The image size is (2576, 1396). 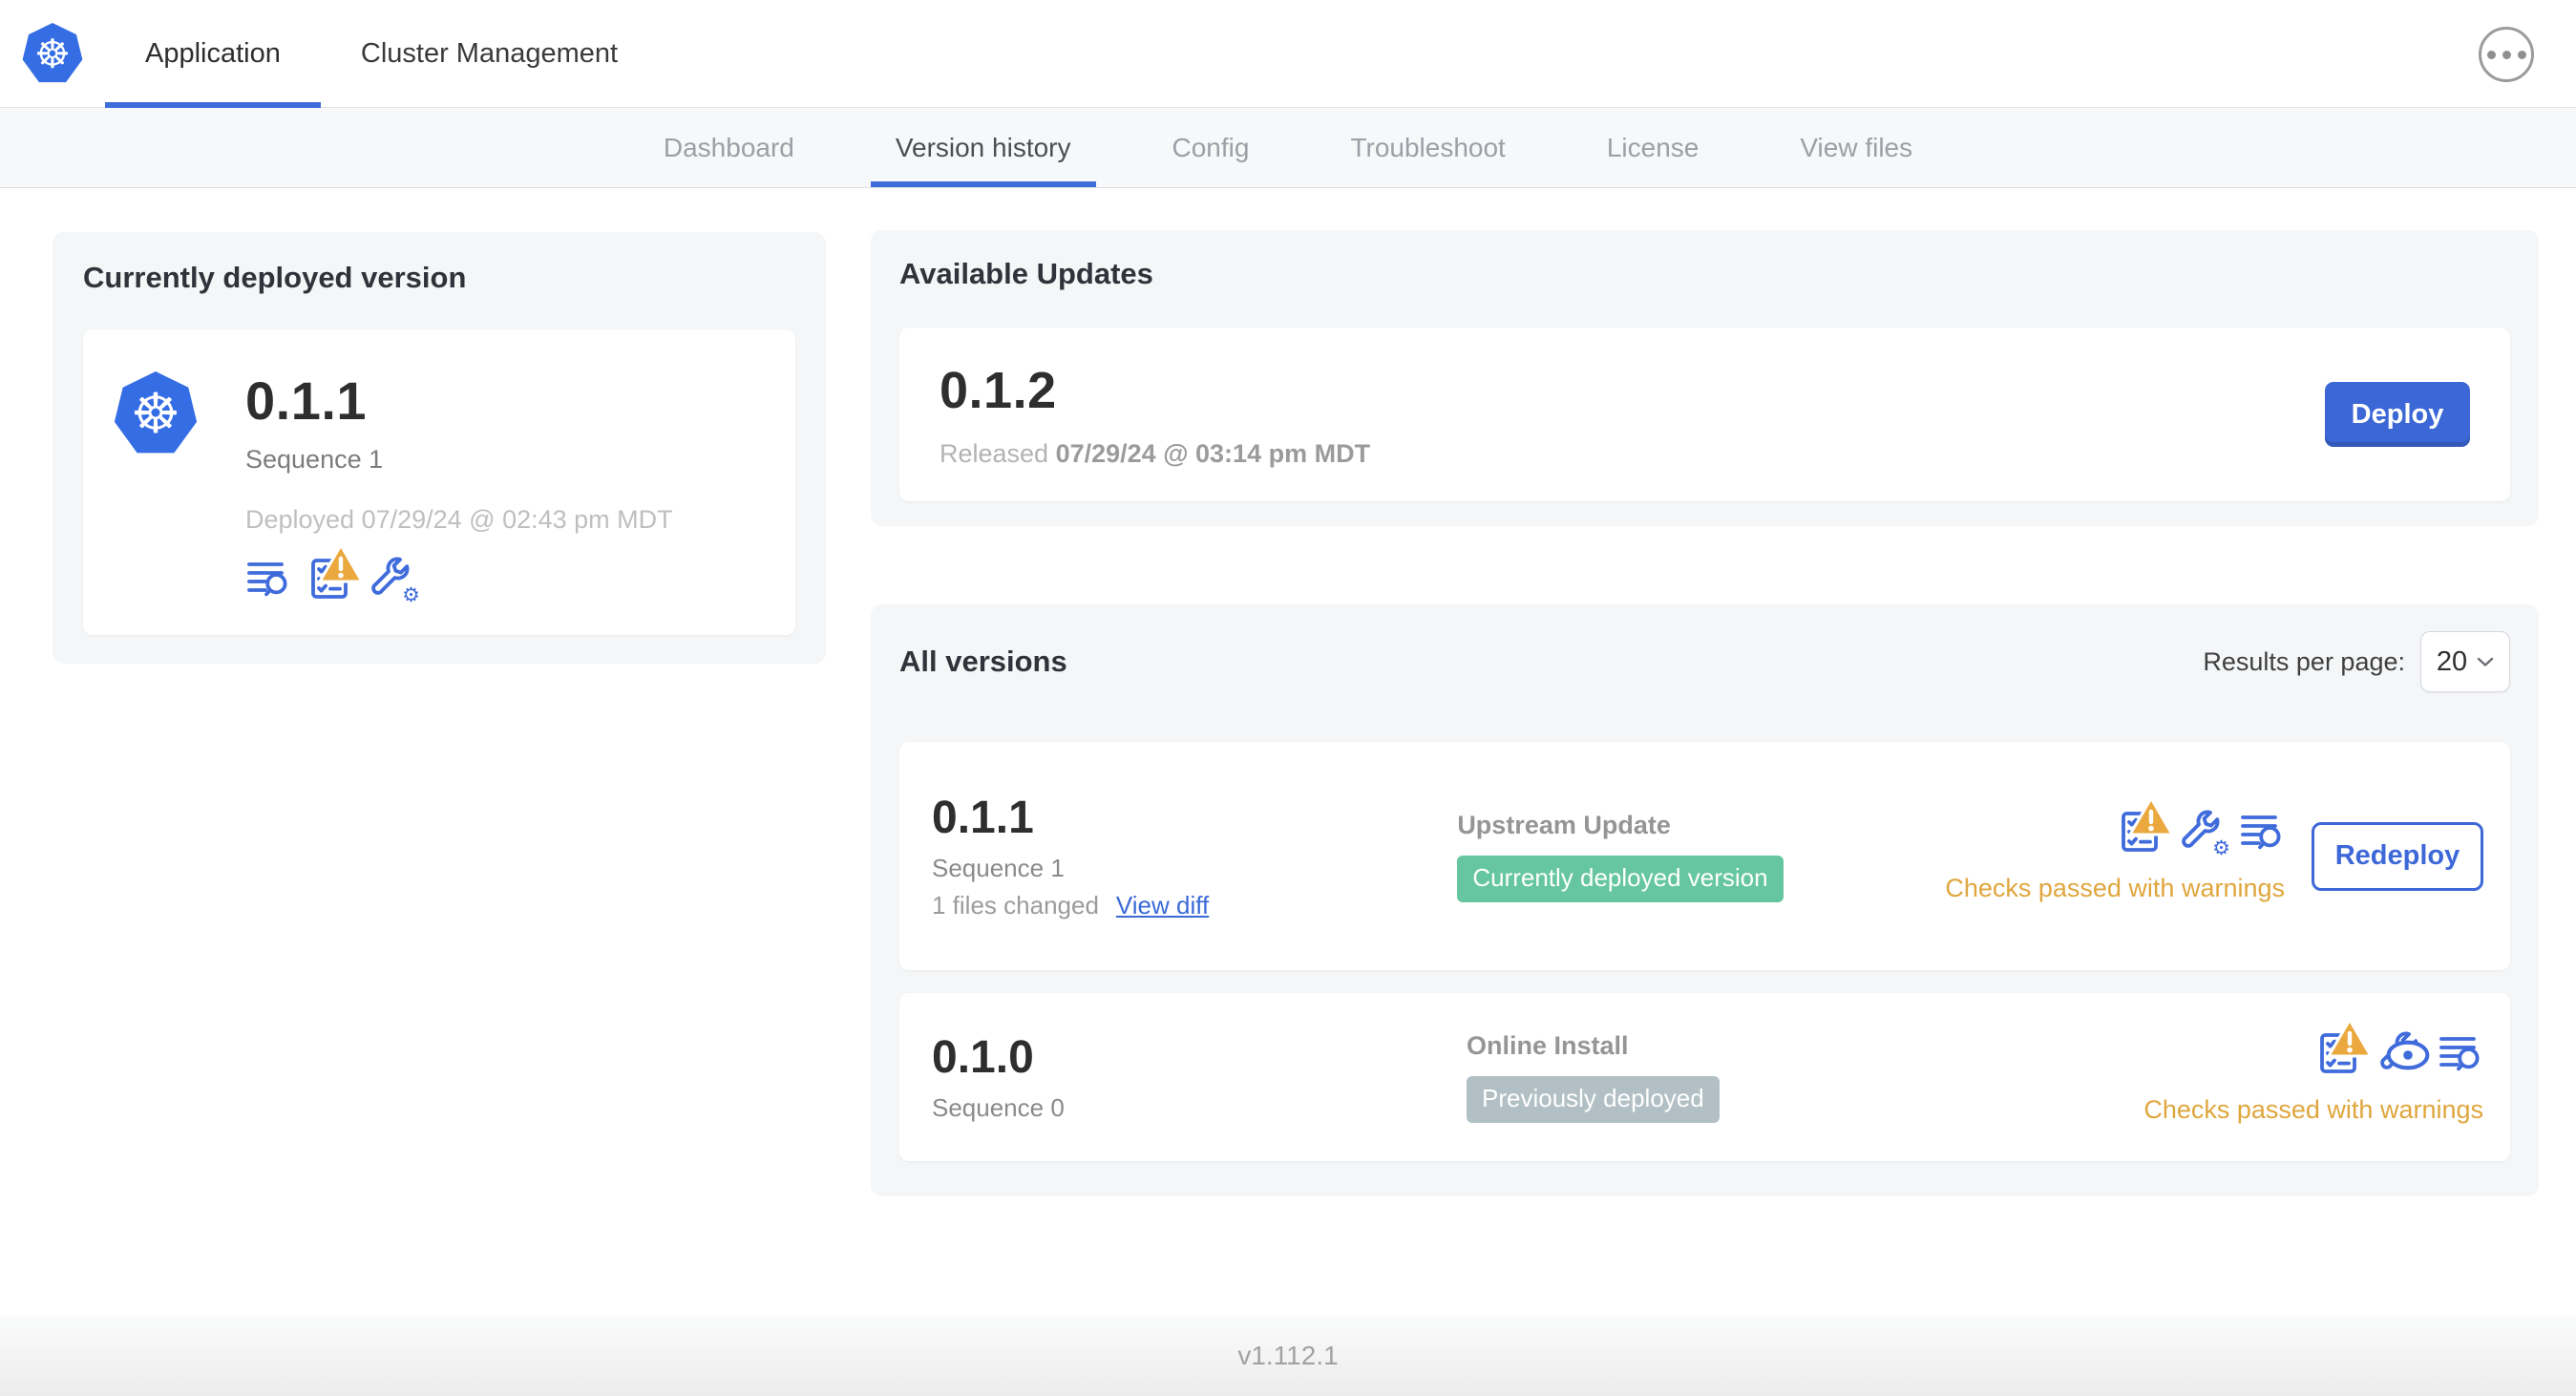 I want to click on chevron-down-icon, so click(x=2485, y=661).